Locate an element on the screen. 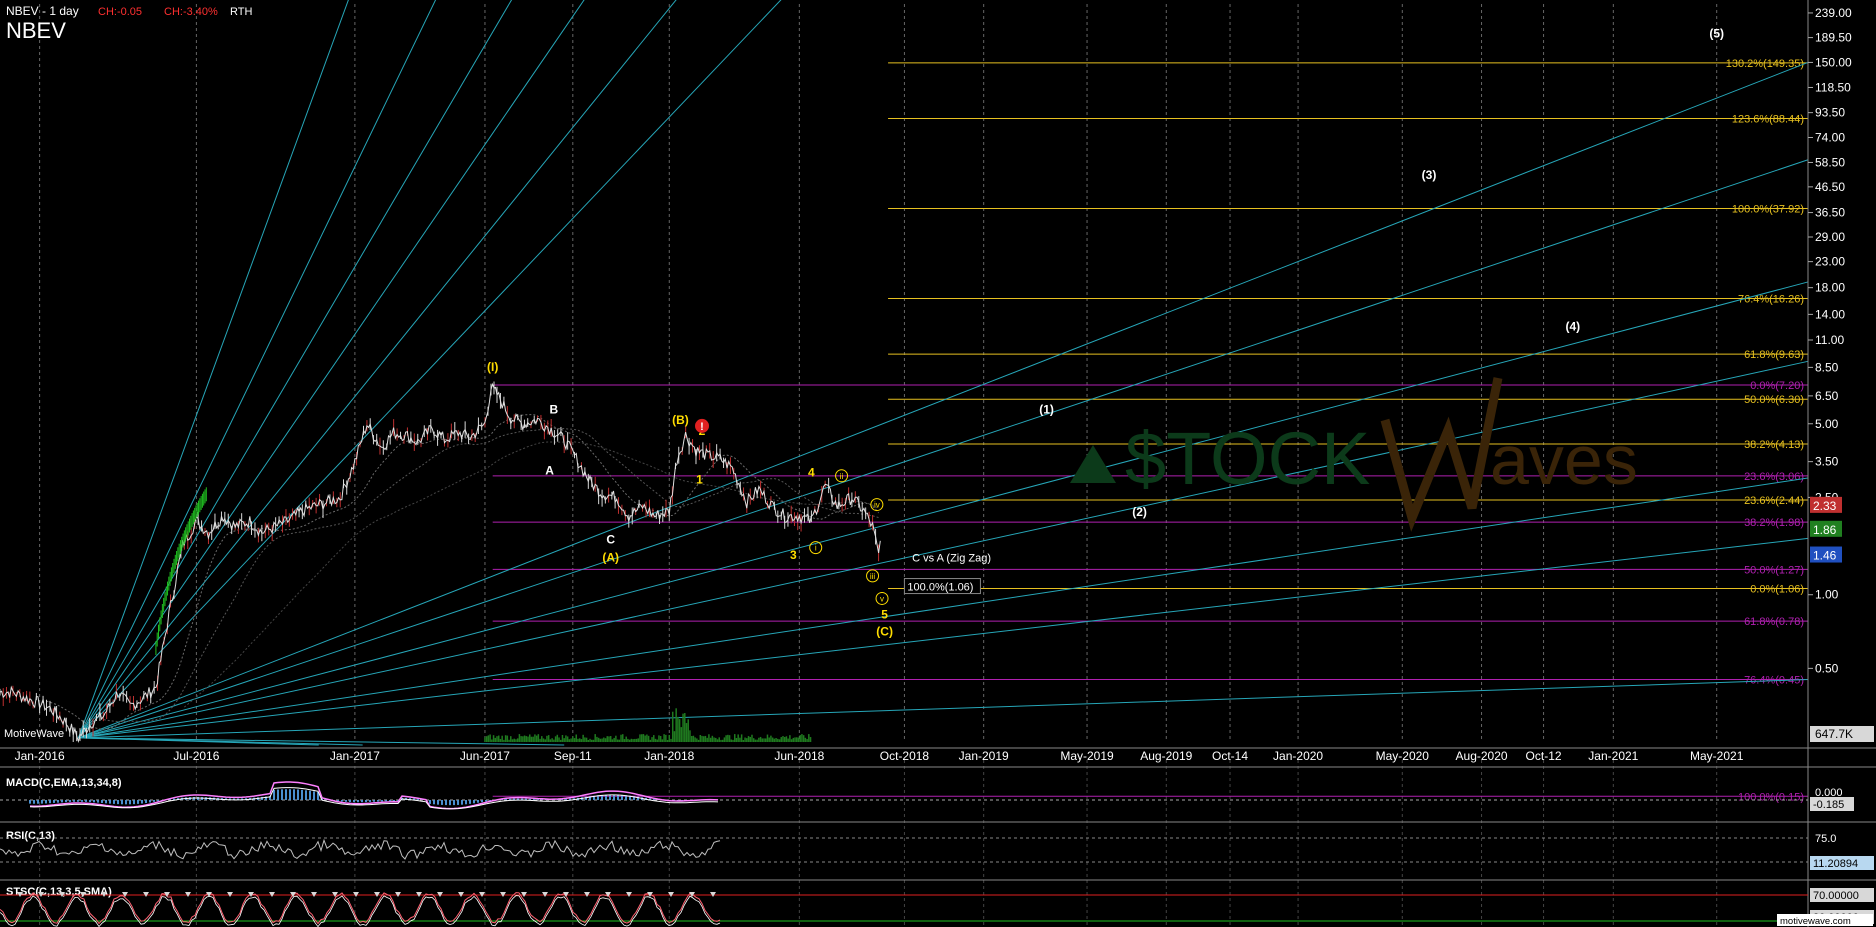 This screenshot has width=1876, height=927. fib-label-yellow: 123.6%(88.44) is located at coordinates (1768, 120).